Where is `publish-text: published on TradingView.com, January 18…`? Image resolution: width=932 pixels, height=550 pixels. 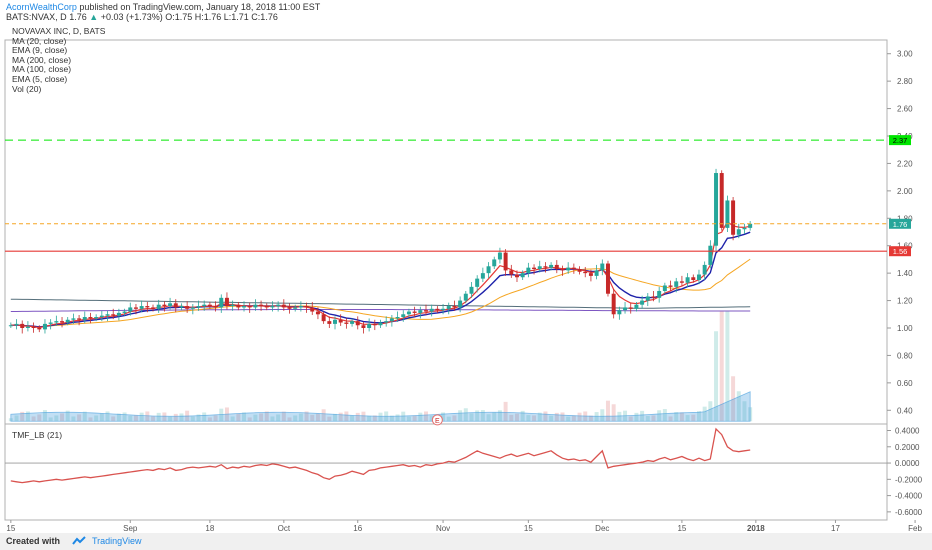 publish-text: published on TradingView.com, January 18… is located at coordinates (200, 7).